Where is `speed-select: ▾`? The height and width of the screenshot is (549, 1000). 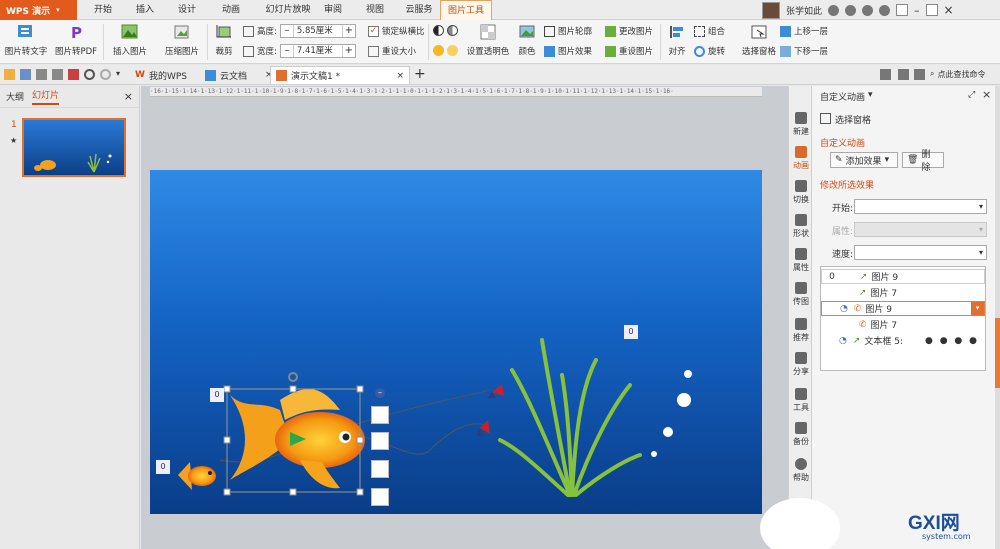 speed-select: ▾ is located at coordinates (920, 252).